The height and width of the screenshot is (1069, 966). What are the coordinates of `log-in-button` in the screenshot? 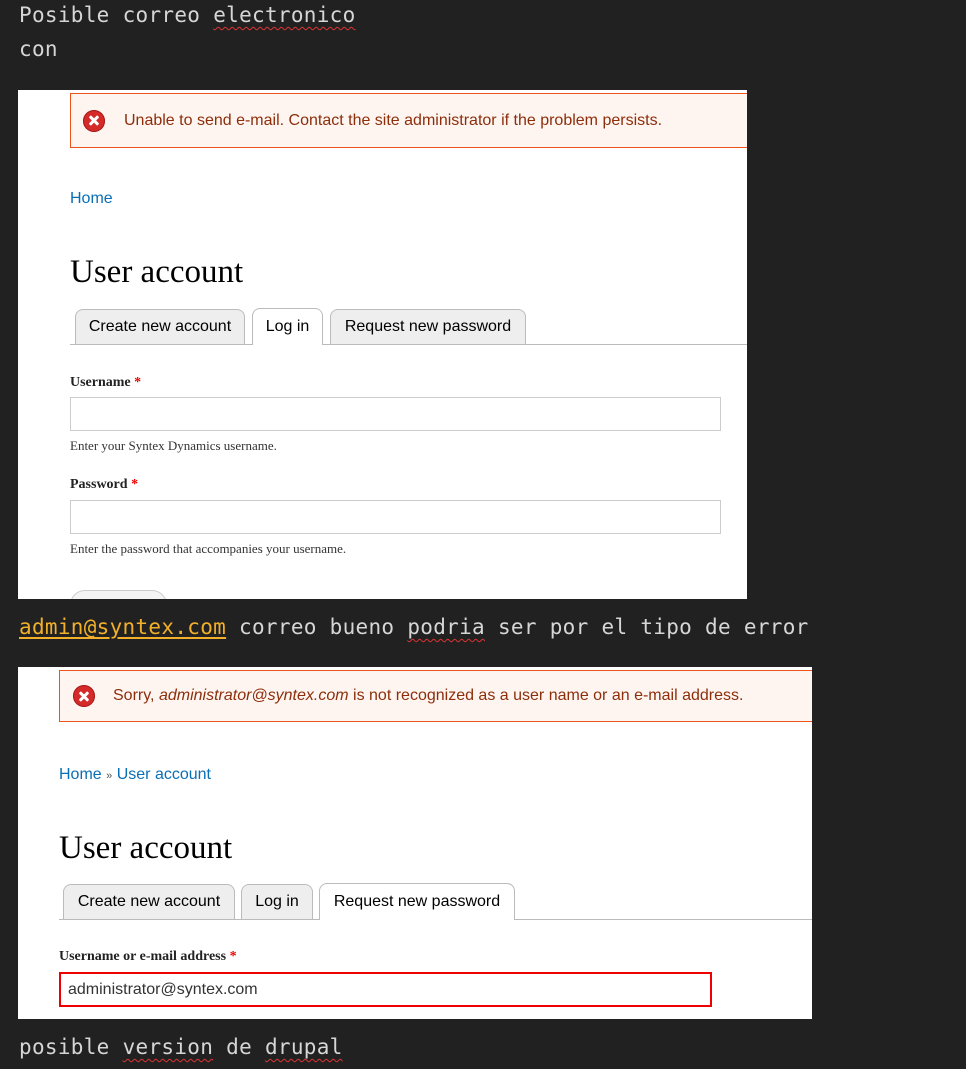 It's located at (118, 594).